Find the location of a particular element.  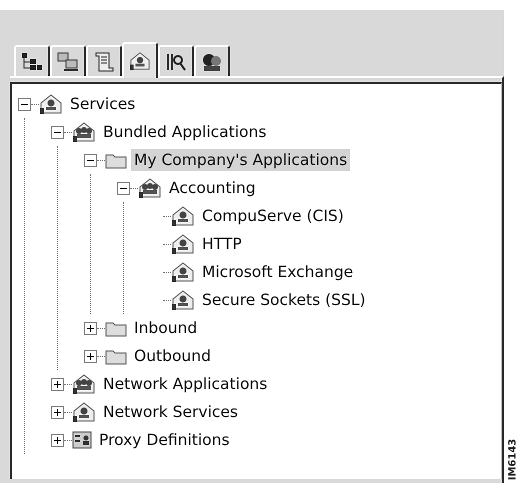

keys-icon is located at coordinates (176, 62).